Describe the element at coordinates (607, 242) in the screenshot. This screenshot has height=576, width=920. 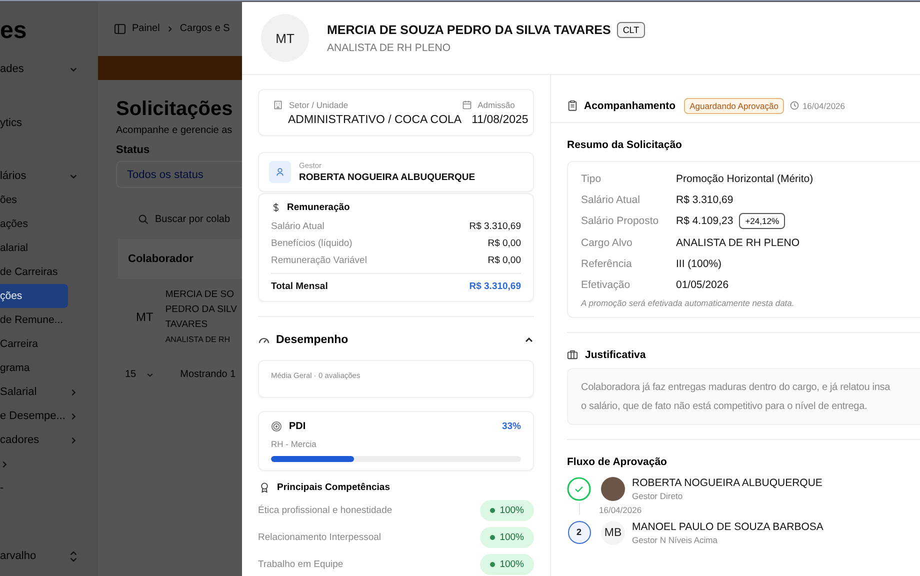
I see `field-label: Cargo Alvo` at that location.